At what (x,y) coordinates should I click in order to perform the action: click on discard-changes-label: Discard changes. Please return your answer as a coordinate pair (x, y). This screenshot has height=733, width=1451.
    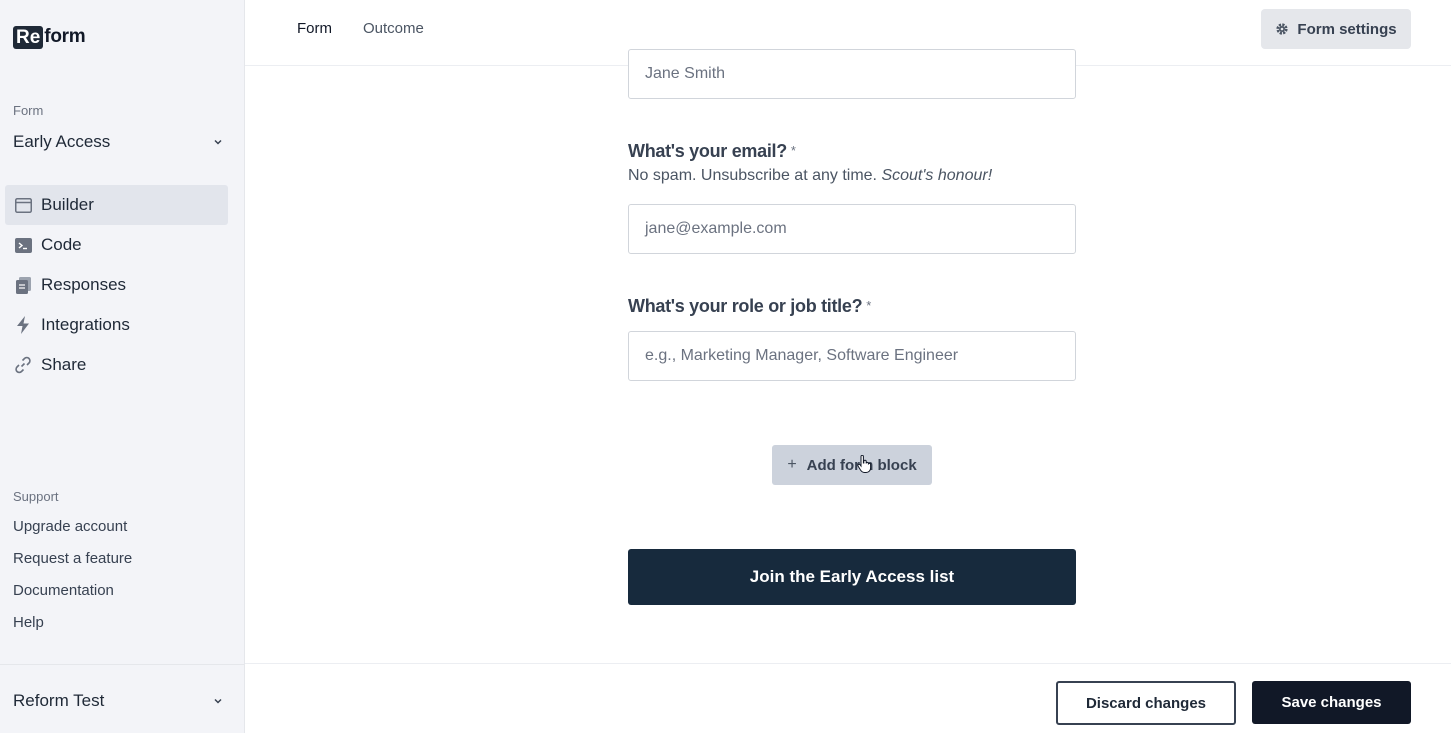
    Looking at the image, I should click on (1146, 703).